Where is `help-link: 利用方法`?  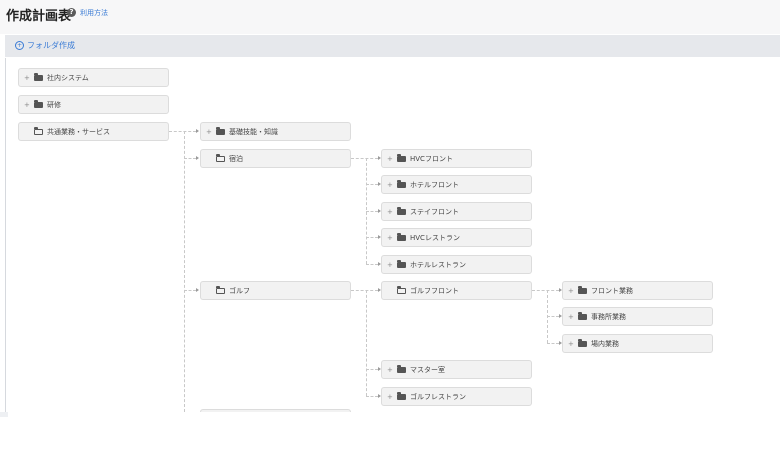 help-link: 利用方法 is located at coordinates (94, 13).